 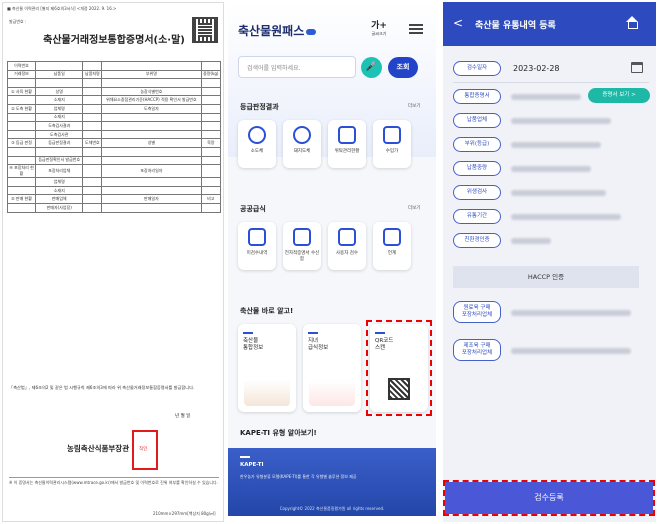 What do you see at coordinates (414, 106) in the screenshot?
I see `section-grade-more-link: 더보기` at bounding box center [414, 106].